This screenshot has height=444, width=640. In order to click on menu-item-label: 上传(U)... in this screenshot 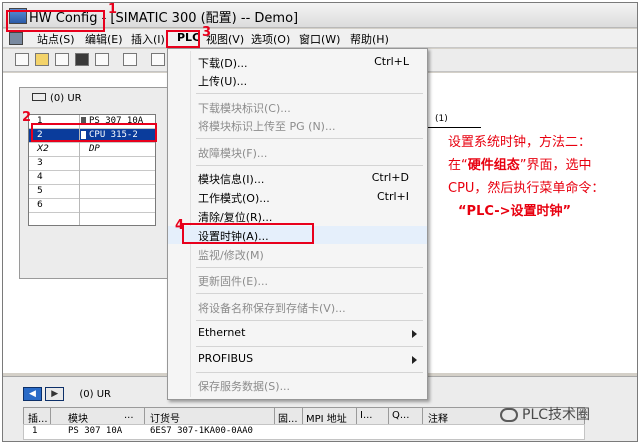, I will do `click(223, 81)`.